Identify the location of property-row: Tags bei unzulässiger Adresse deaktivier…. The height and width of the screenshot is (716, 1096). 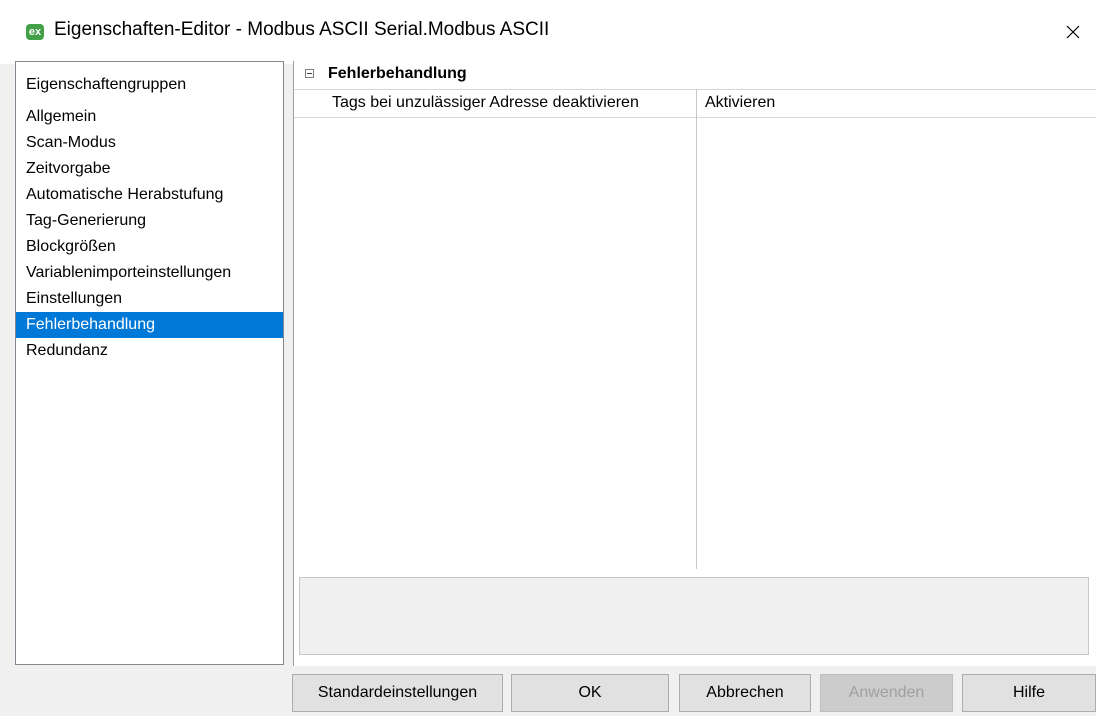
(695, 103).